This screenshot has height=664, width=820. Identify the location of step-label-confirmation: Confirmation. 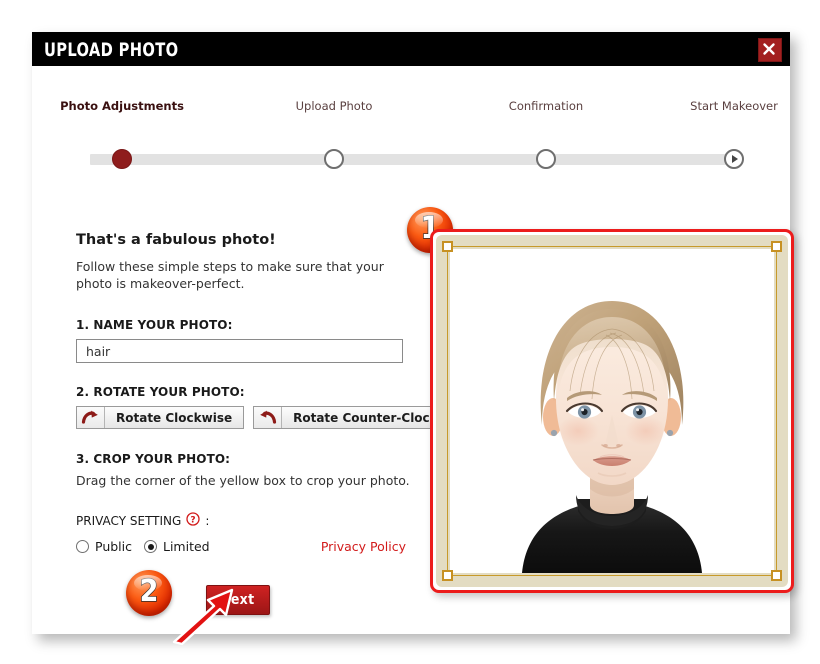
(546, 106).